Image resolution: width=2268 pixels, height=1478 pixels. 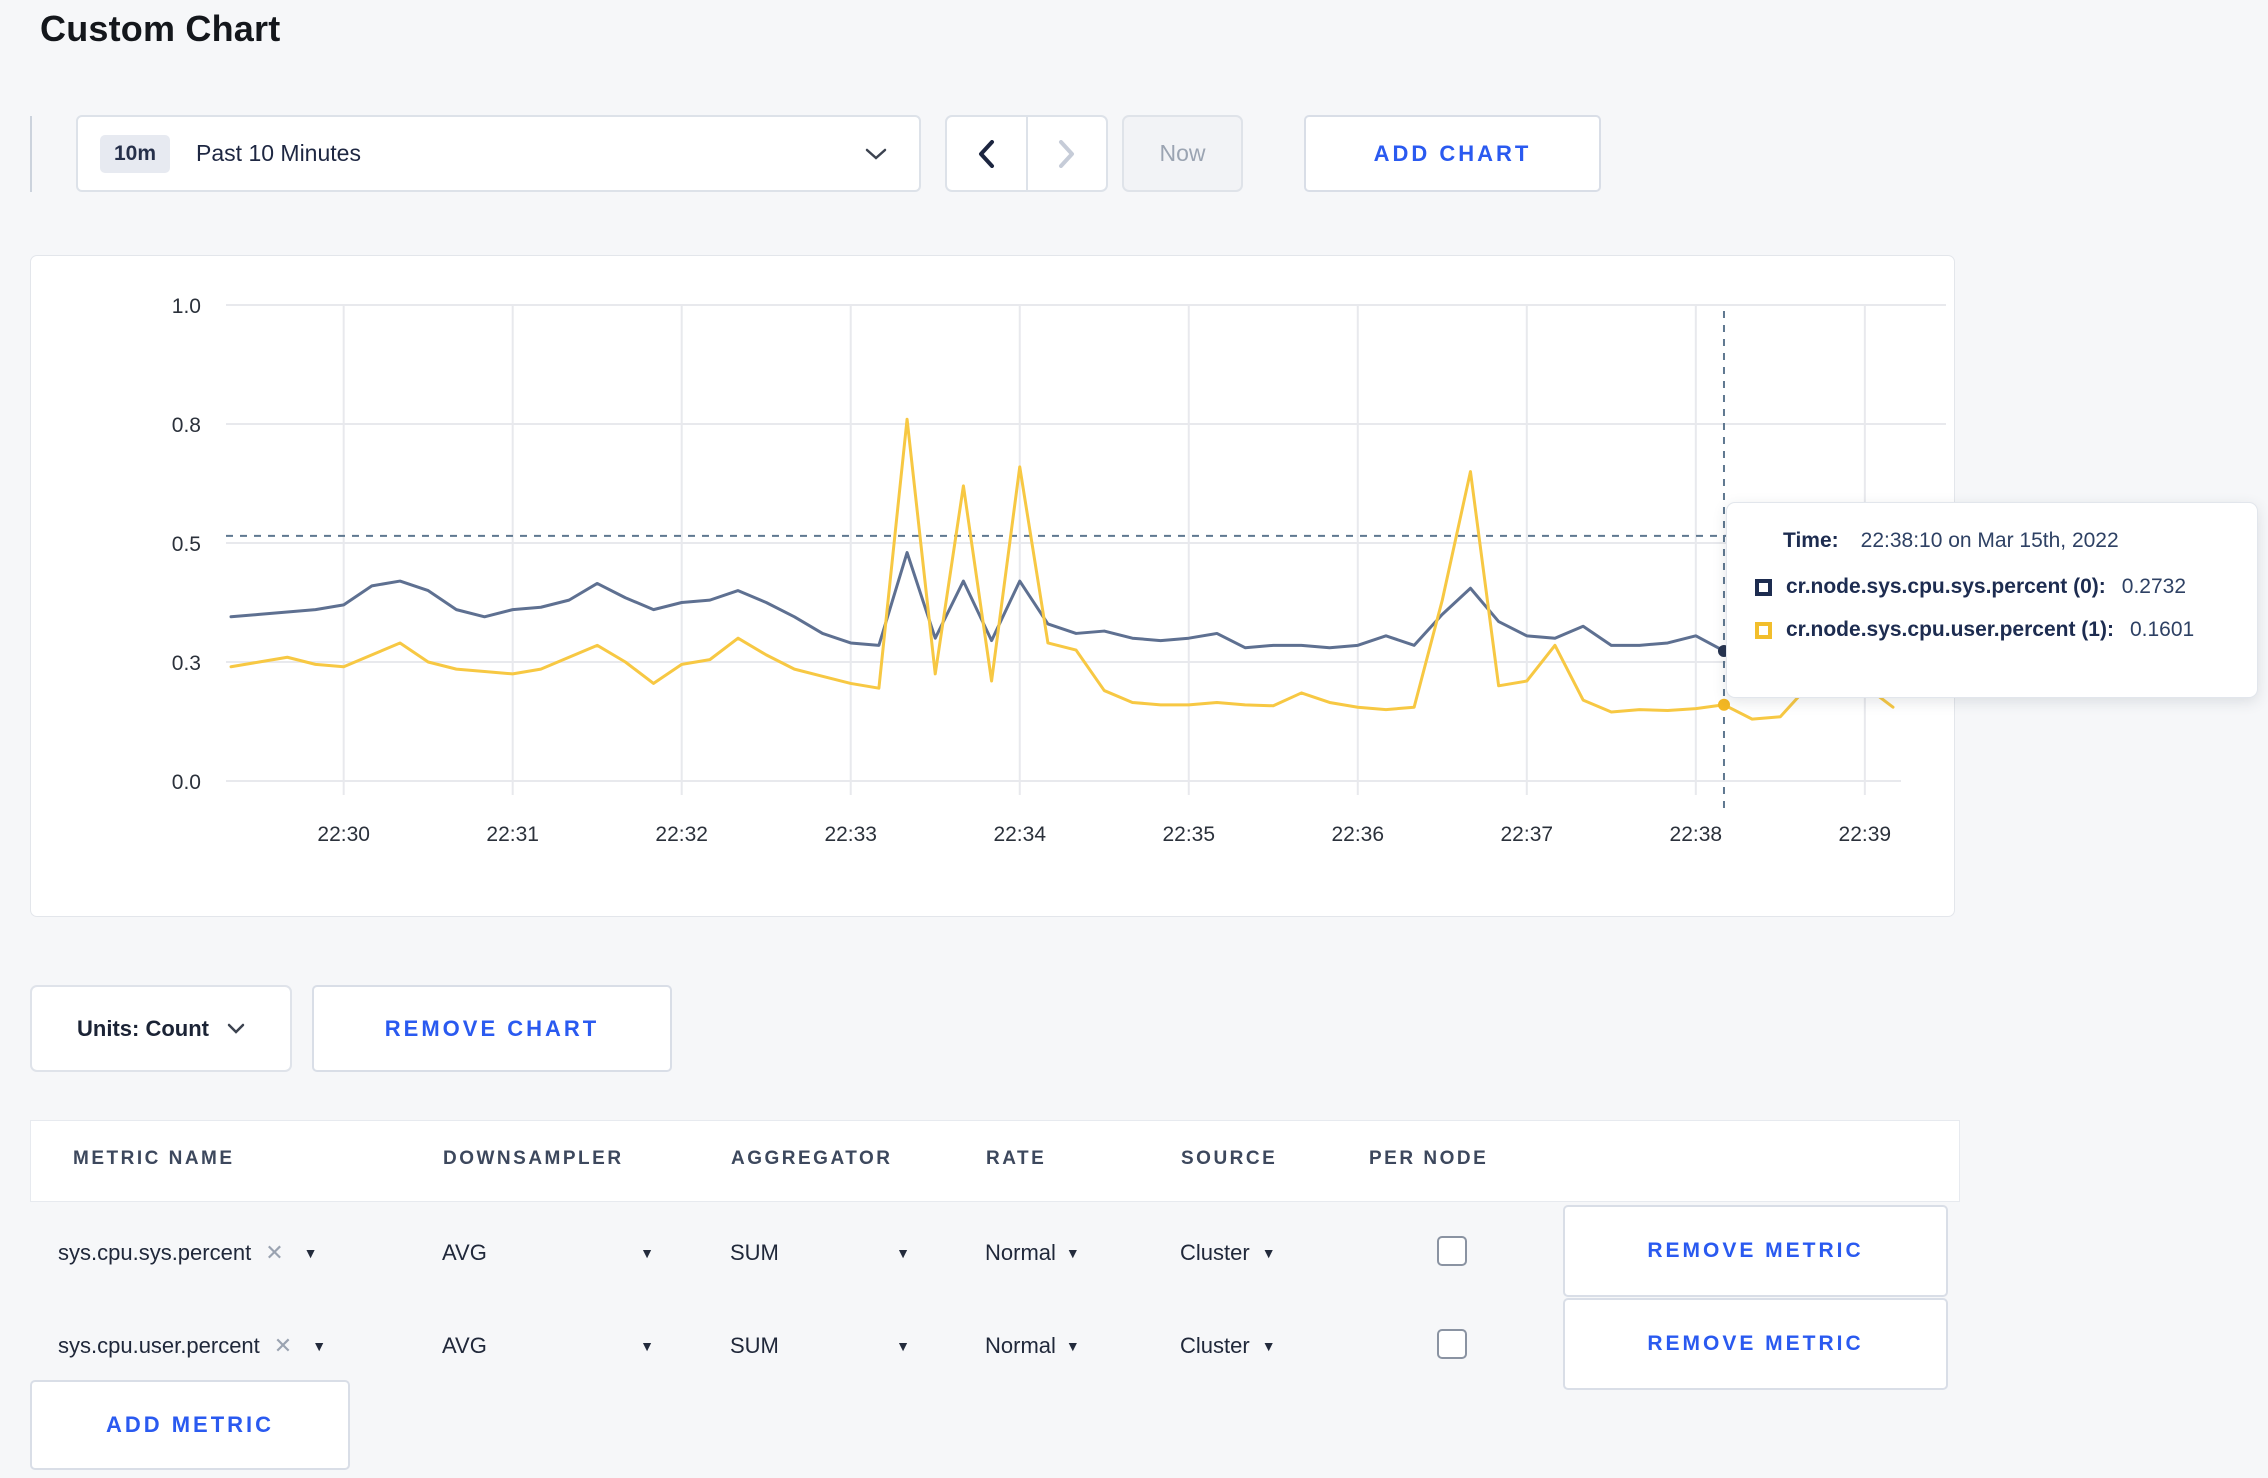 I want to click on col-aggregator: AGGREGATOR, so click(x=812, y=1158).